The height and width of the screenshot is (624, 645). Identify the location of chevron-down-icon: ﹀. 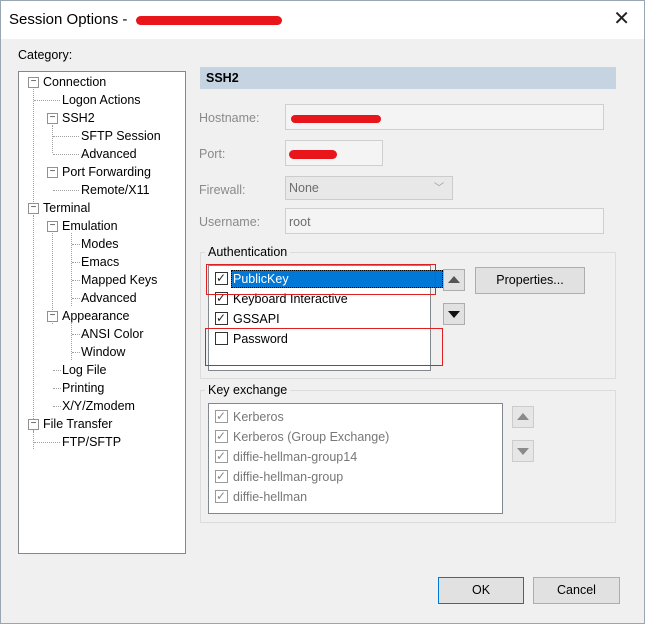
(439, 188).